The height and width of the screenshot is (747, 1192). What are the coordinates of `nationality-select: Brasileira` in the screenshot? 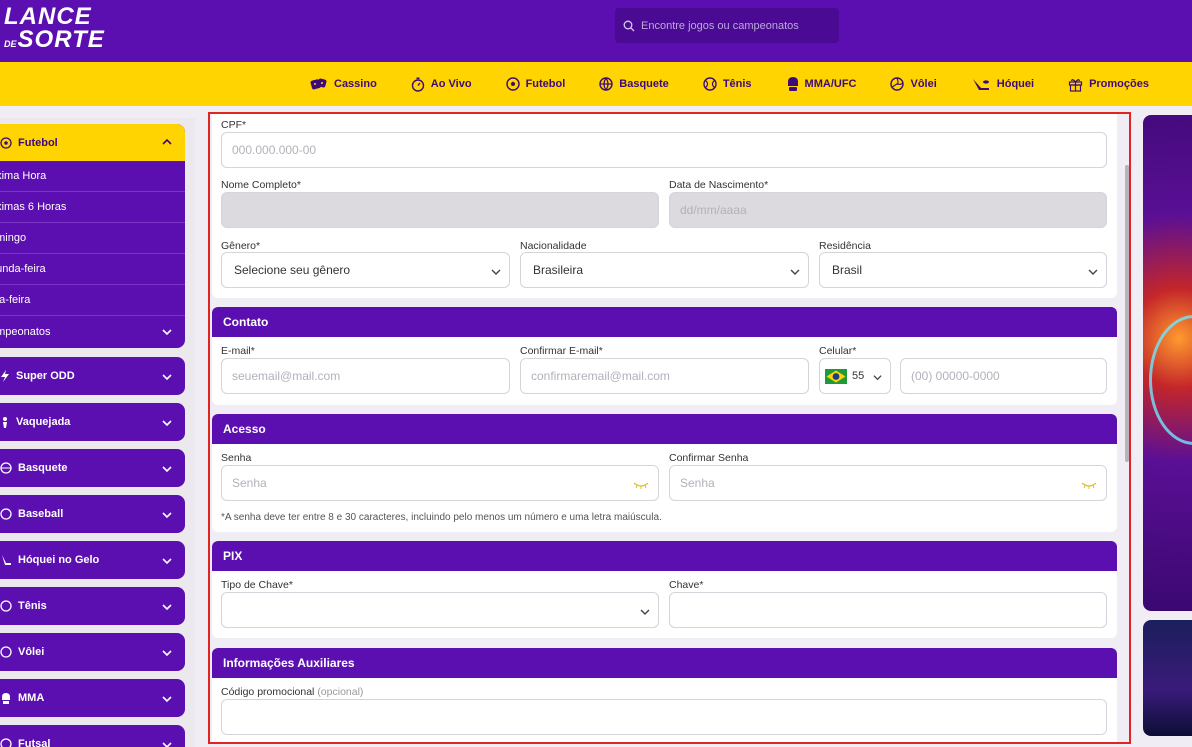 It's located at (664, 270).